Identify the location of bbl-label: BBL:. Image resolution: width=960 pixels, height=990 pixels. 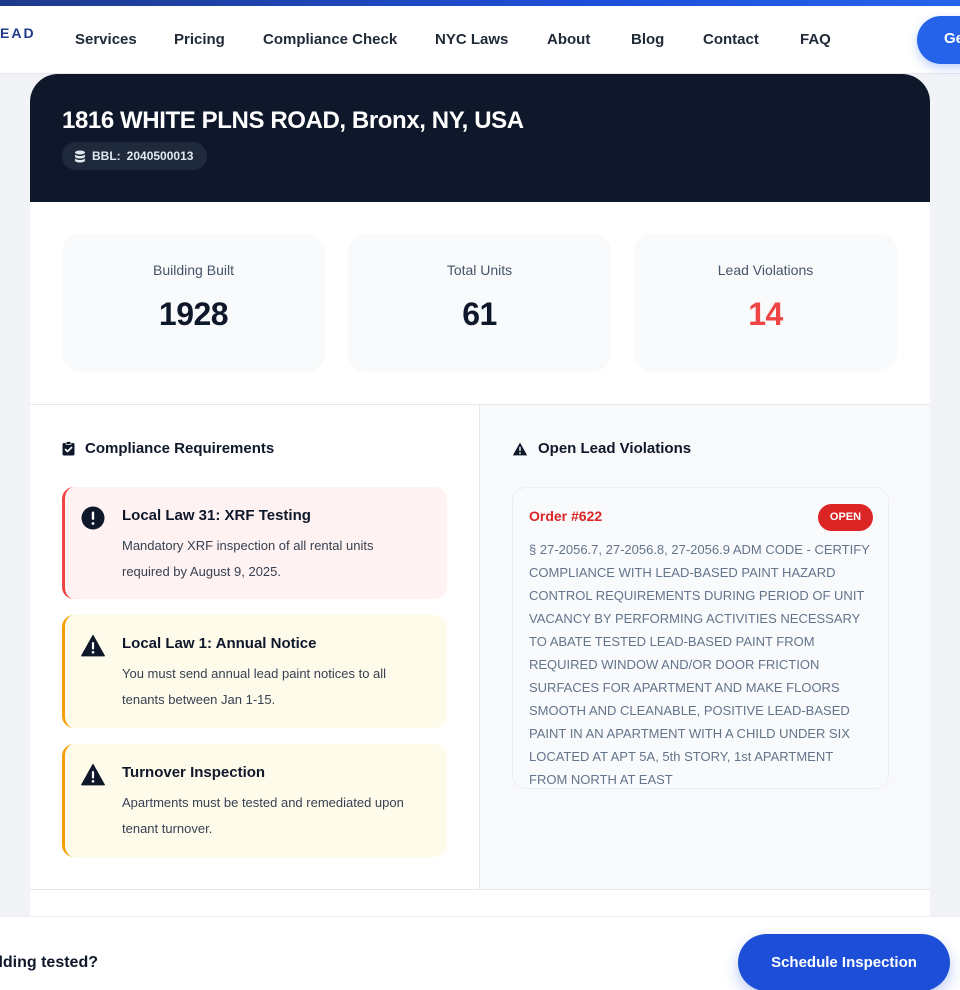
(106, 156).